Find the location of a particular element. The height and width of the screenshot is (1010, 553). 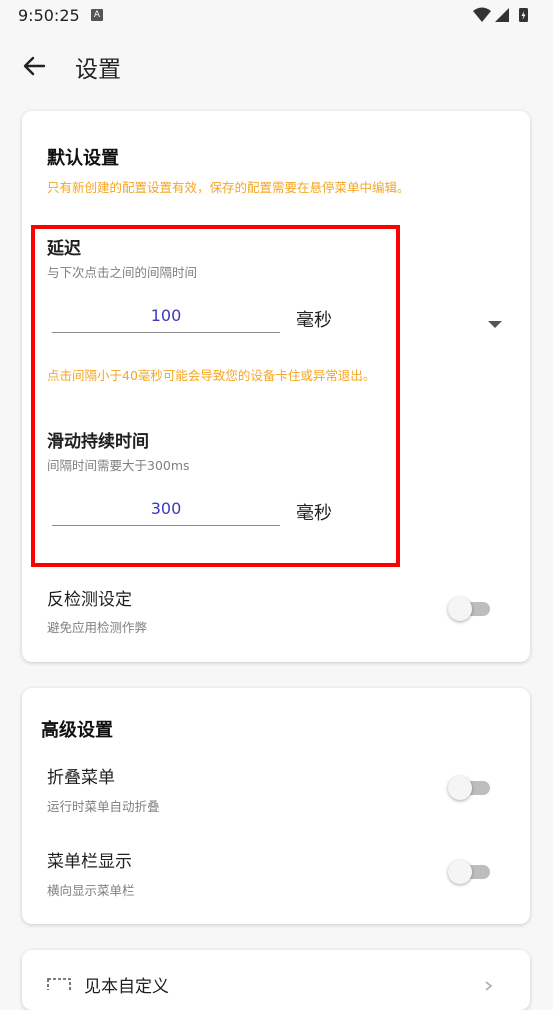

status-icons is located at coordinates (503, 17).